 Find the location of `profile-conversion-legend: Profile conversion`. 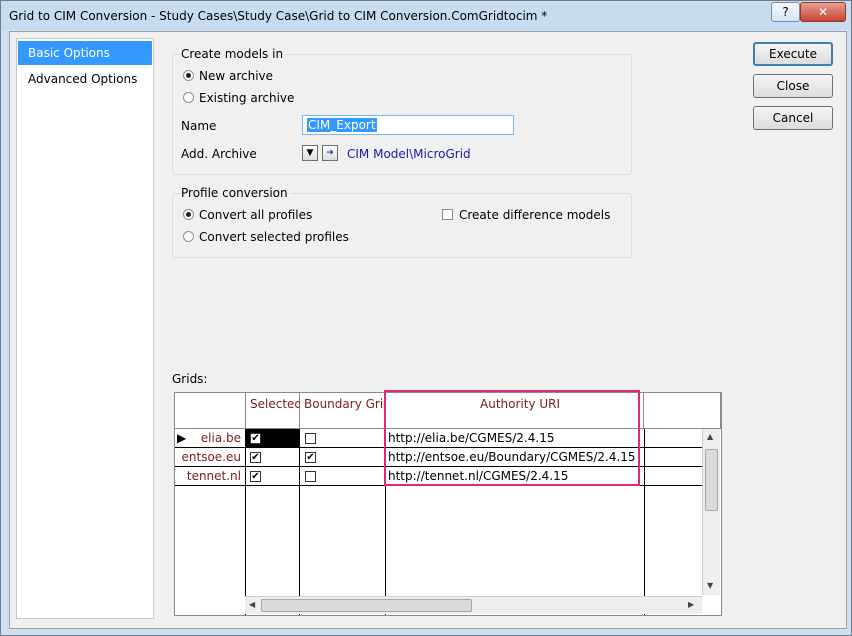

profile-conversion-legend: Profile conversion is located at coordinates (234, 193).